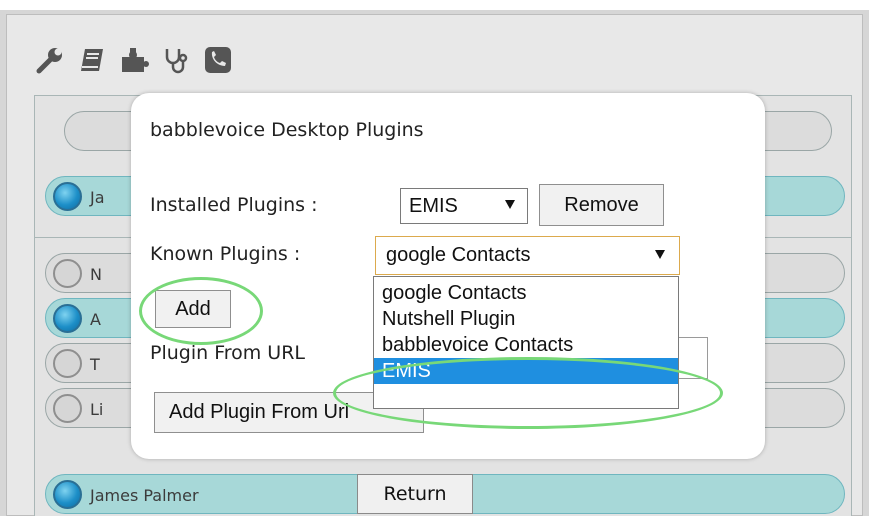  What do you see at coordinates (144, 495) in the screenshot?
I see `contact-name: James Palmer` at bounding box center [144, 495].